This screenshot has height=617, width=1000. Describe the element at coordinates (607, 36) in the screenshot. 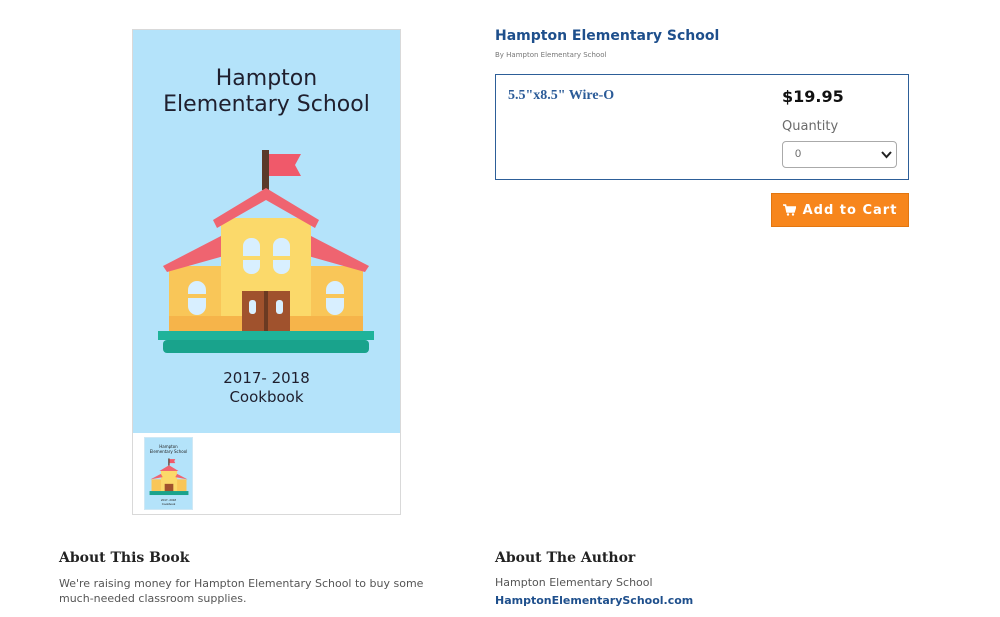

I see `product-title: Hampton Elementary School` at that location.